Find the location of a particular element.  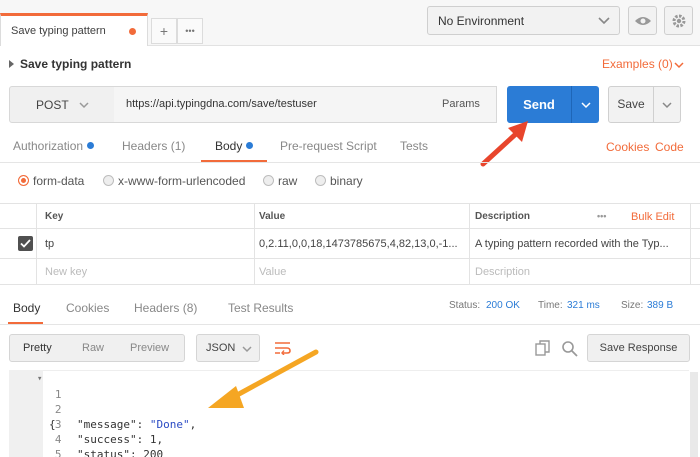

new-description-input: Description is located at coordinates (502, 272).